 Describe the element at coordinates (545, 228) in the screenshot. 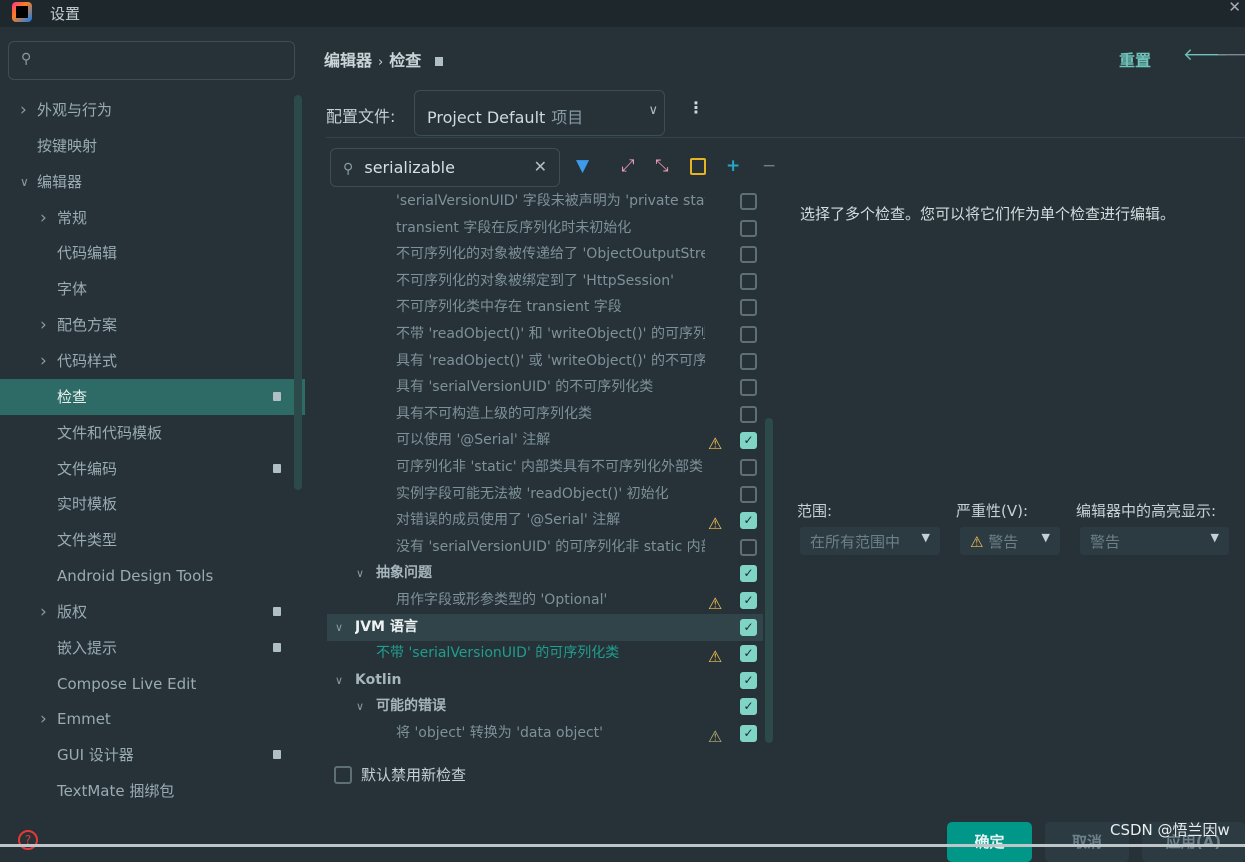

I see `tree-row: transient 字段在反序列化时未初始化` at that location.